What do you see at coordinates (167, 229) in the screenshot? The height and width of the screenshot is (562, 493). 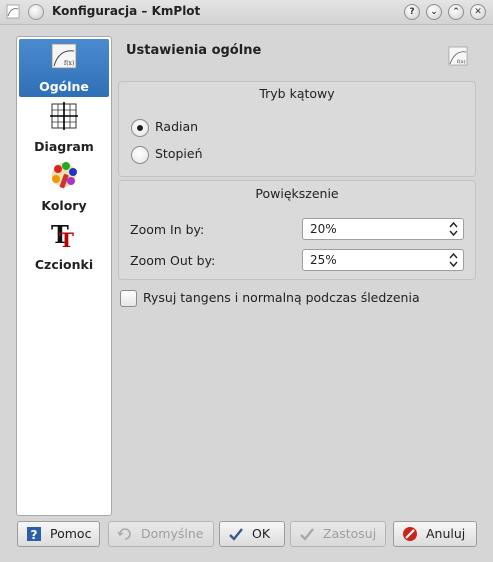 I see `zoom-in-label: Zoom In by:` at bounding box center [167, 229].